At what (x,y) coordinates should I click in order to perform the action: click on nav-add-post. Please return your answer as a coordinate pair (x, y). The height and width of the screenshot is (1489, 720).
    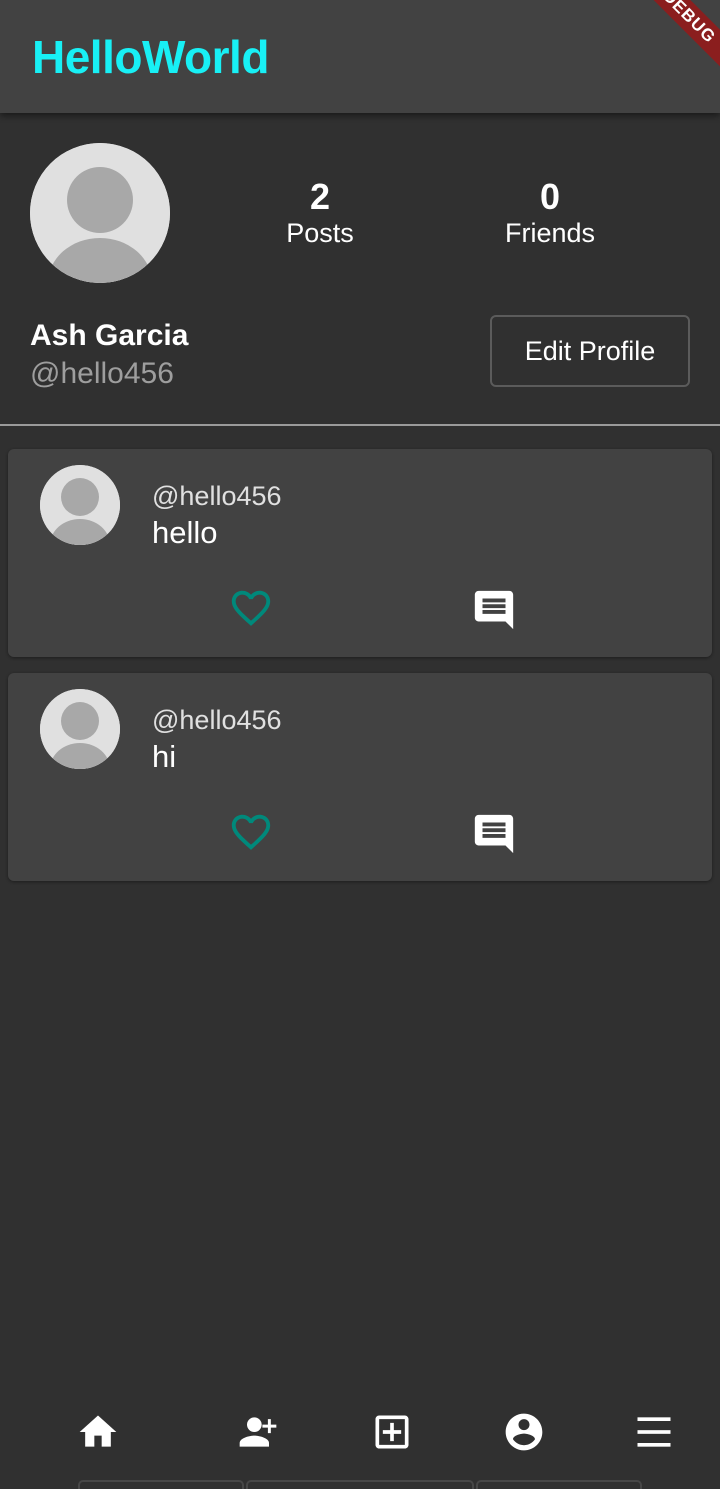
    Looking at the image, I should click on (392, 1432).